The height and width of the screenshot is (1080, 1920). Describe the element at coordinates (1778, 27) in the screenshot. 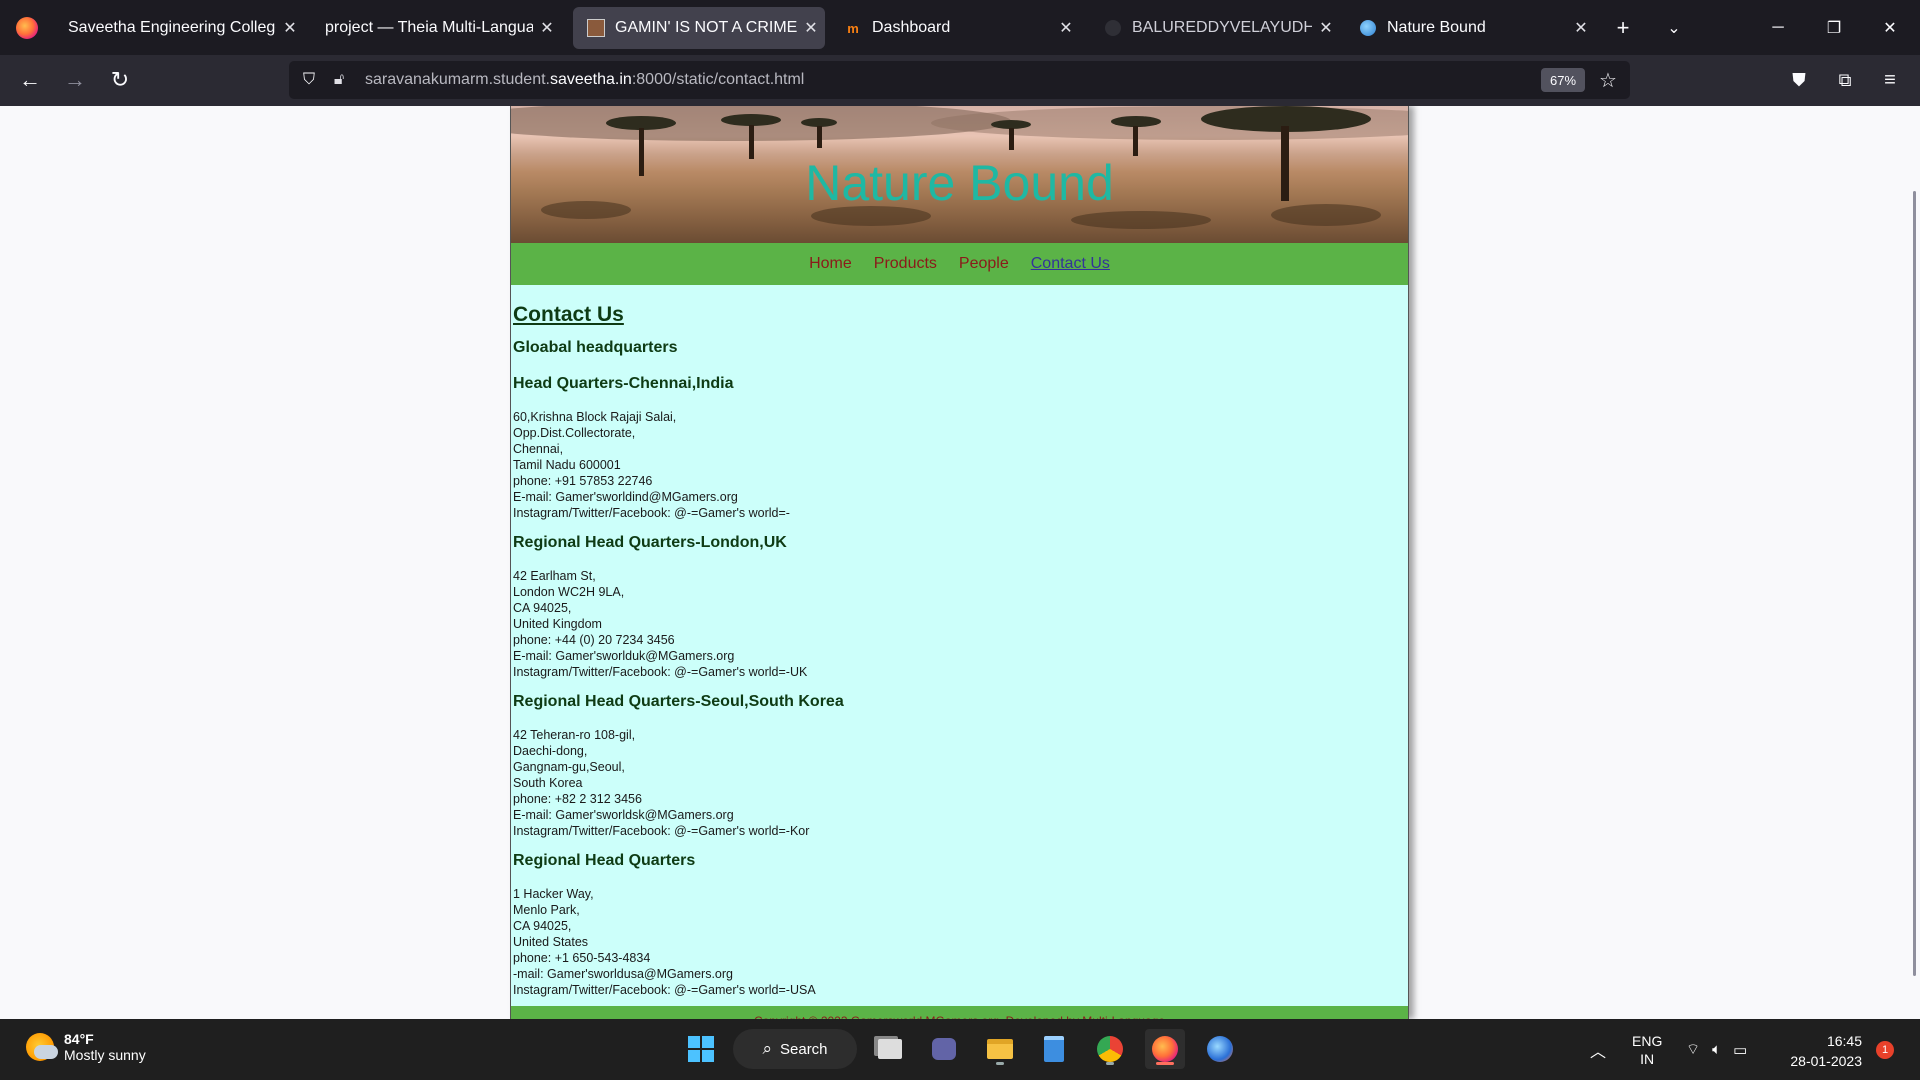

I see `minimize-button: ─` at that location.